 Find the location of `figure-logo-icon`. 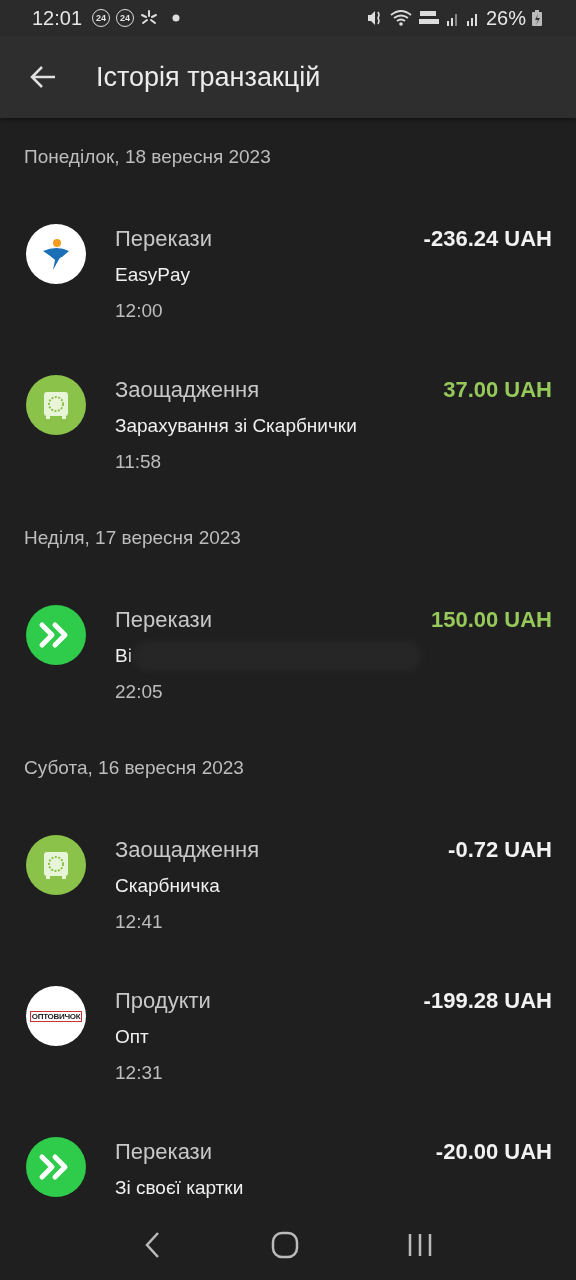

figure-logo-icon is located at coordinates (56, 254).